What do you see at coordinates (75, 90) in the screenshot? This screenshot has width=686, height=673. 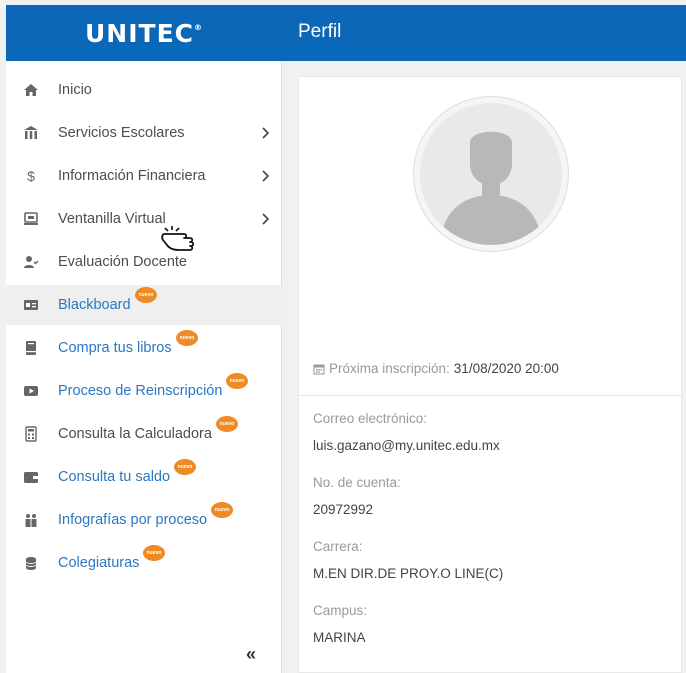 I see `sidebar-item-label: Inicio` at bounding box center [75, 90].